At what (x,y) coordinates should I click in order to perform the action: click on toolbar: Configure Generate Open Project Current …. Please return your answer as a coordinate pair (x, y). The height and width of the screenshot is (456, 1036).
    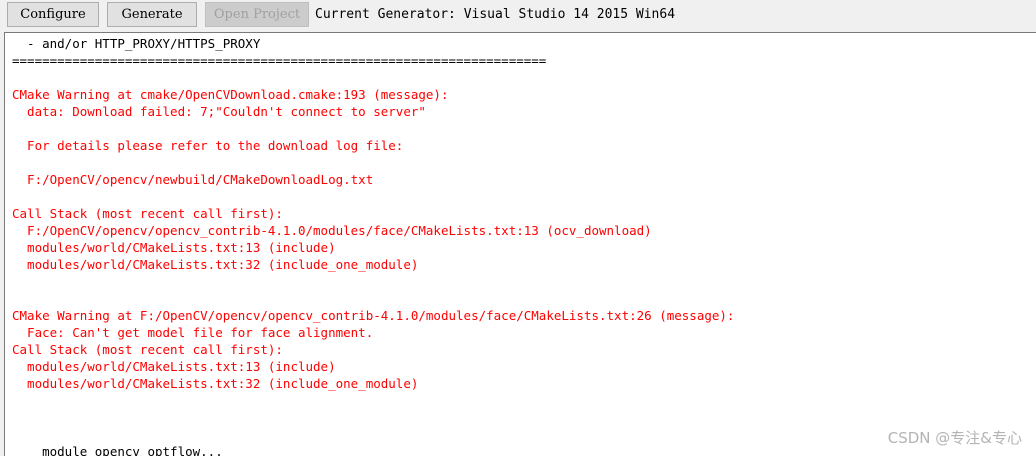
    Looking at the image, I should click on (518, 15).